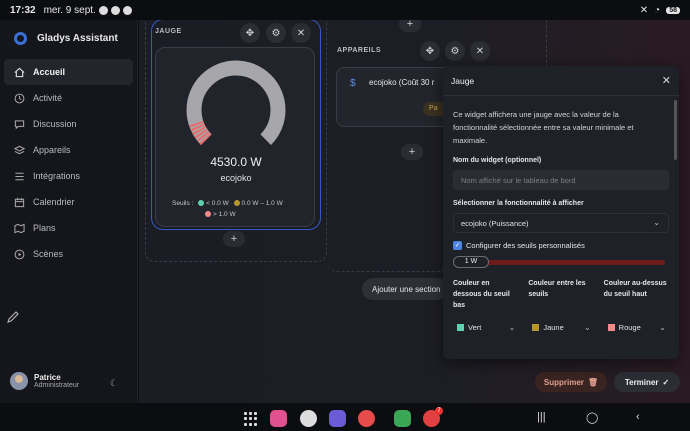 This screenshot has height=431, width=690. Describe the element at coordinates (629, 327) in the screenshot. I see `color-above-value: Rouge` at that location.